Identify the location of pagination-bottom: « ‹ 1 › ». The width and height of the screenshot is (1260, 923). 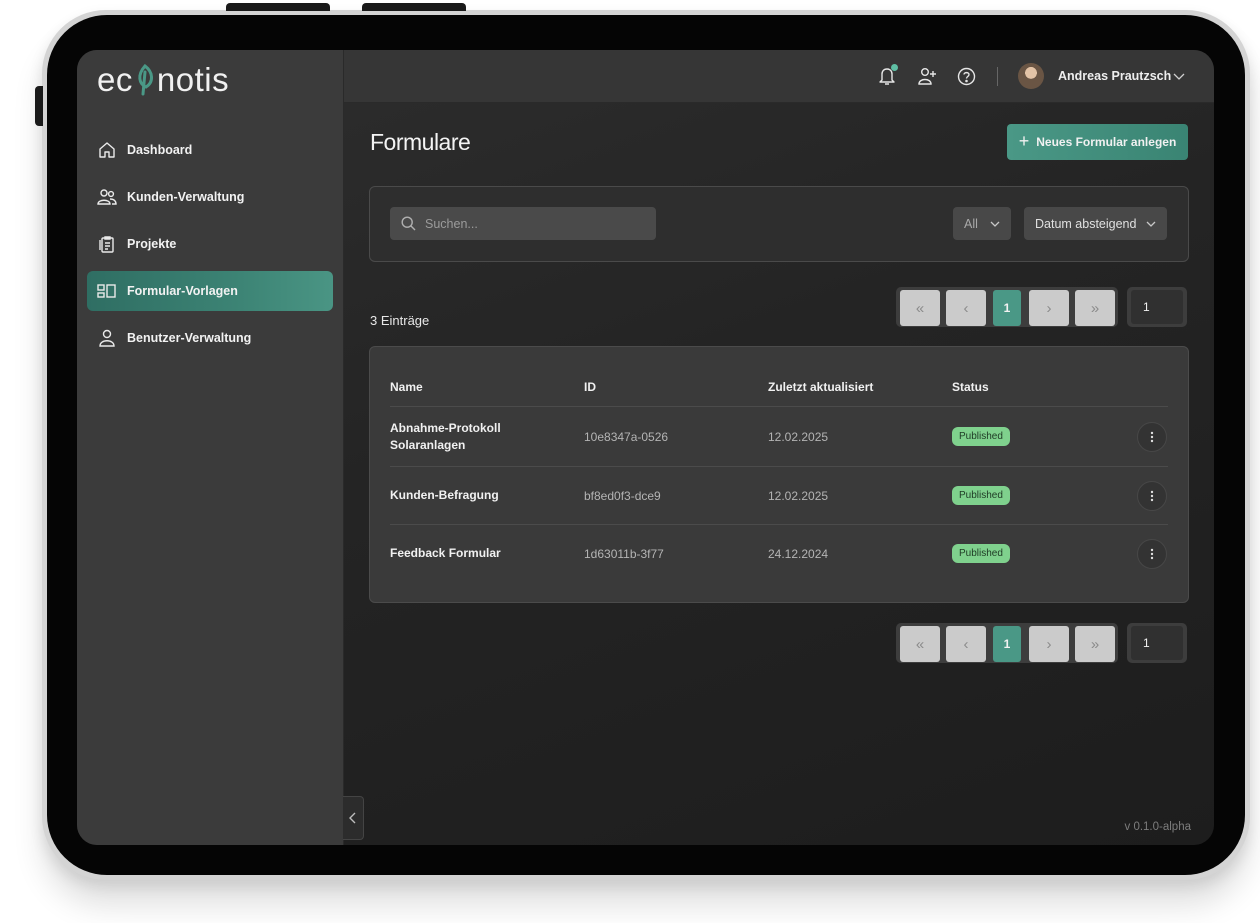
(1007, 643).